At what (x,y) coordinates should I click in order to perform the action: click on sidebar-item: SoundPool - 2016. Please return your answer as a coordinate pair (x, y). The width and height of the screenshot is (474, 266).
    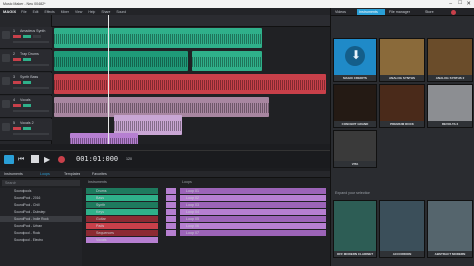
    Looking at the image, I should click on (41, 198).